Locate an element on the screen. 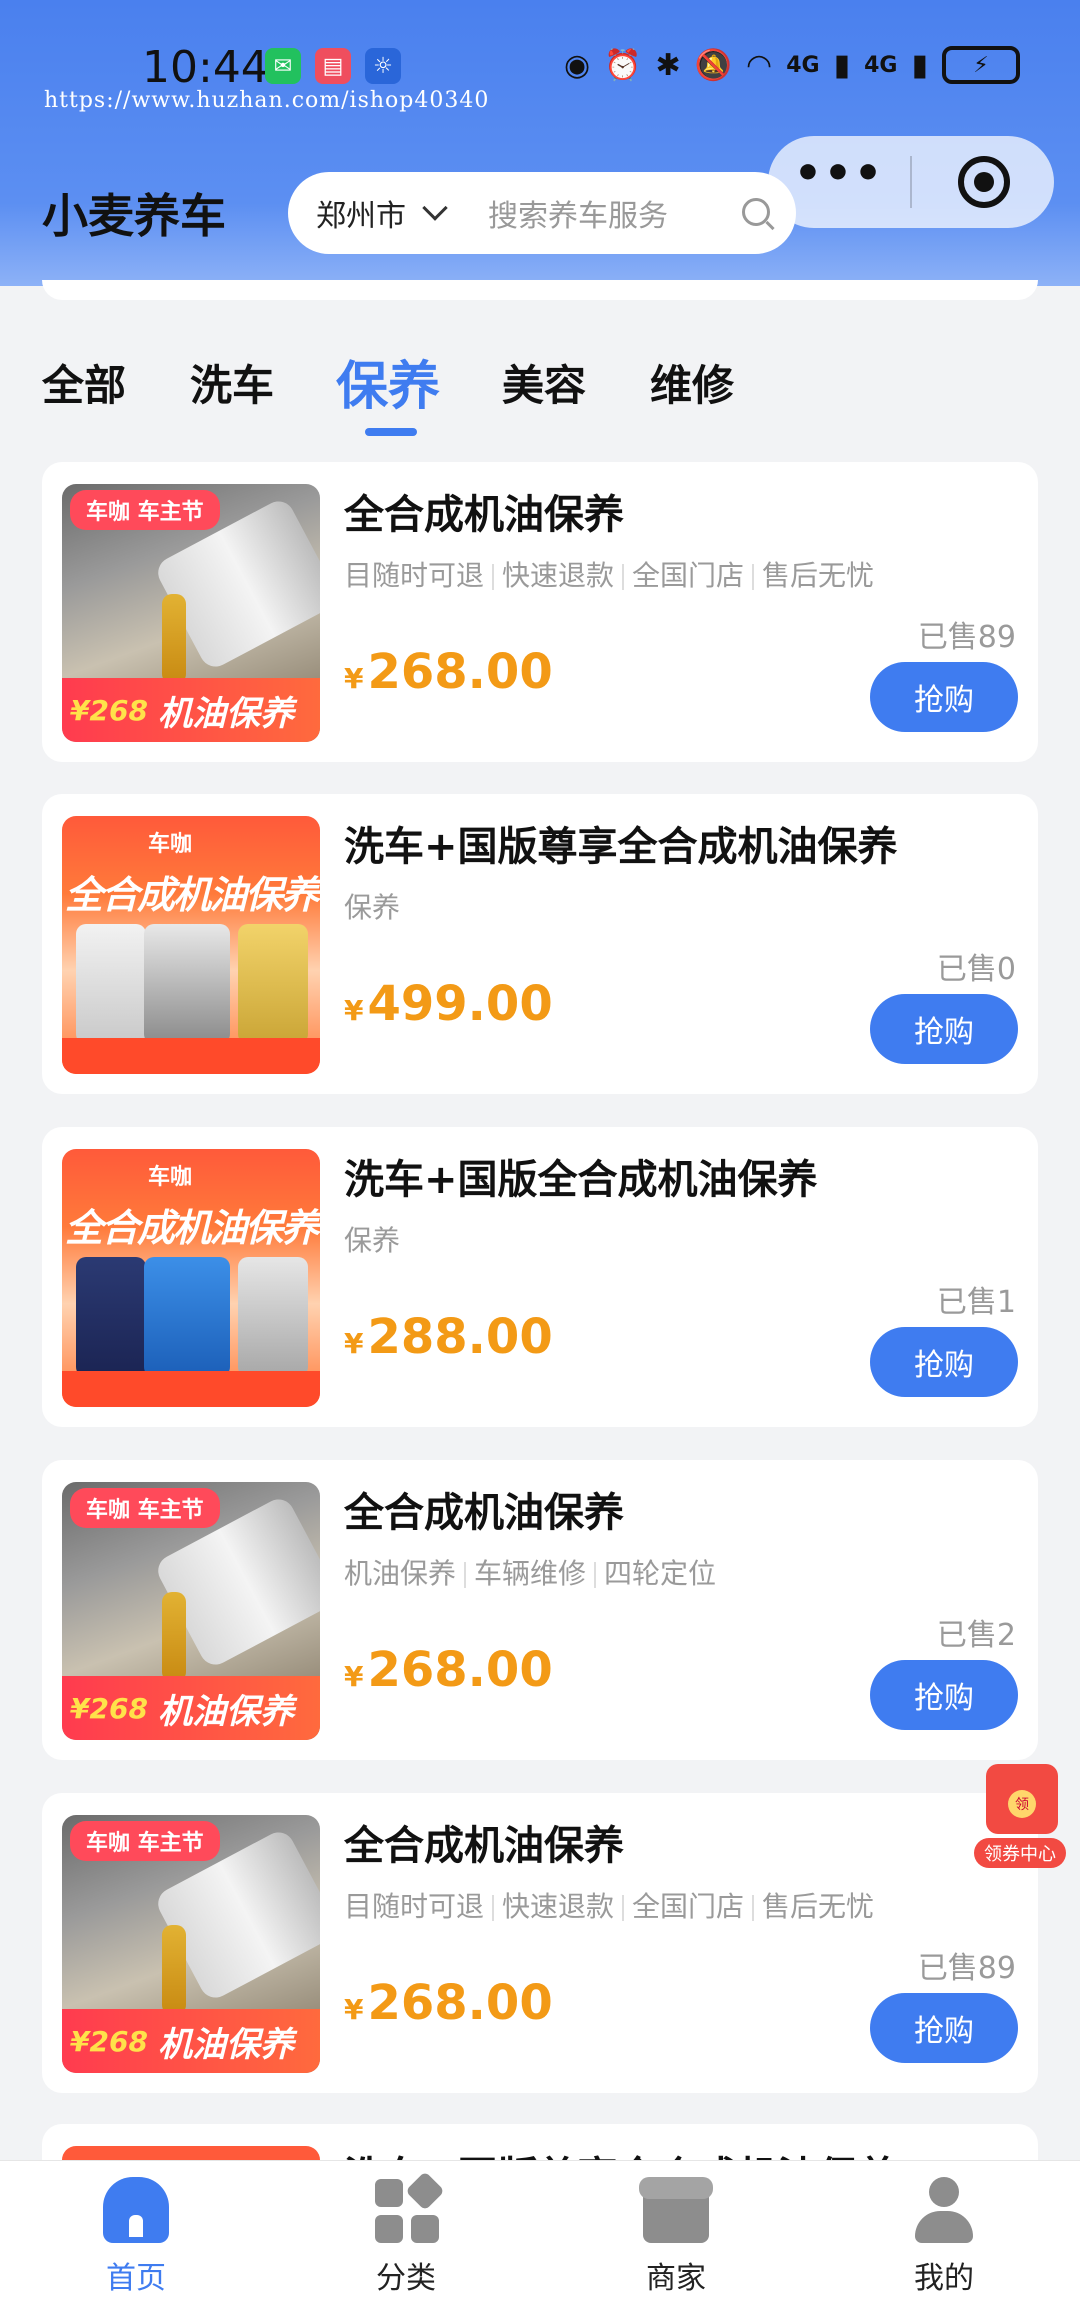  user-head is located at coordinates (944, 2192).